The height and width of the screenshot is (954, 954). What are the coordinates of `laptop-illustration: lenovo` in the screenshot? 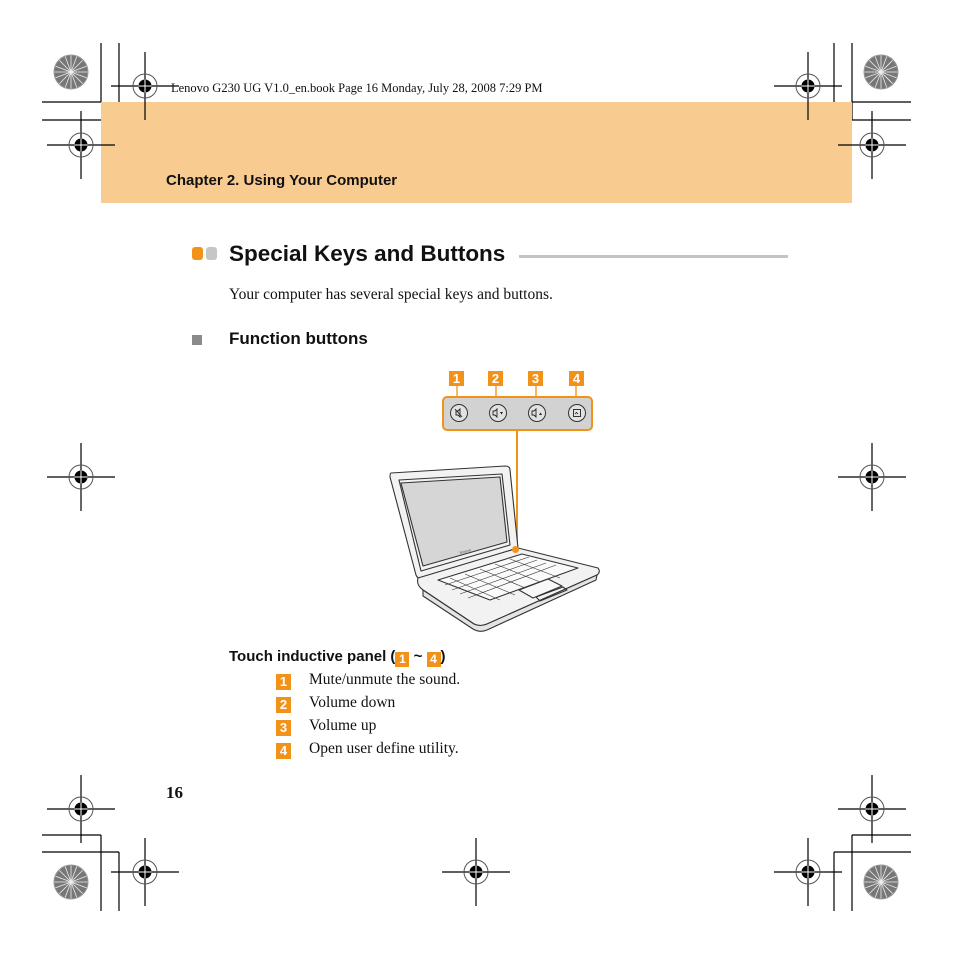 It's located at (494, 548).